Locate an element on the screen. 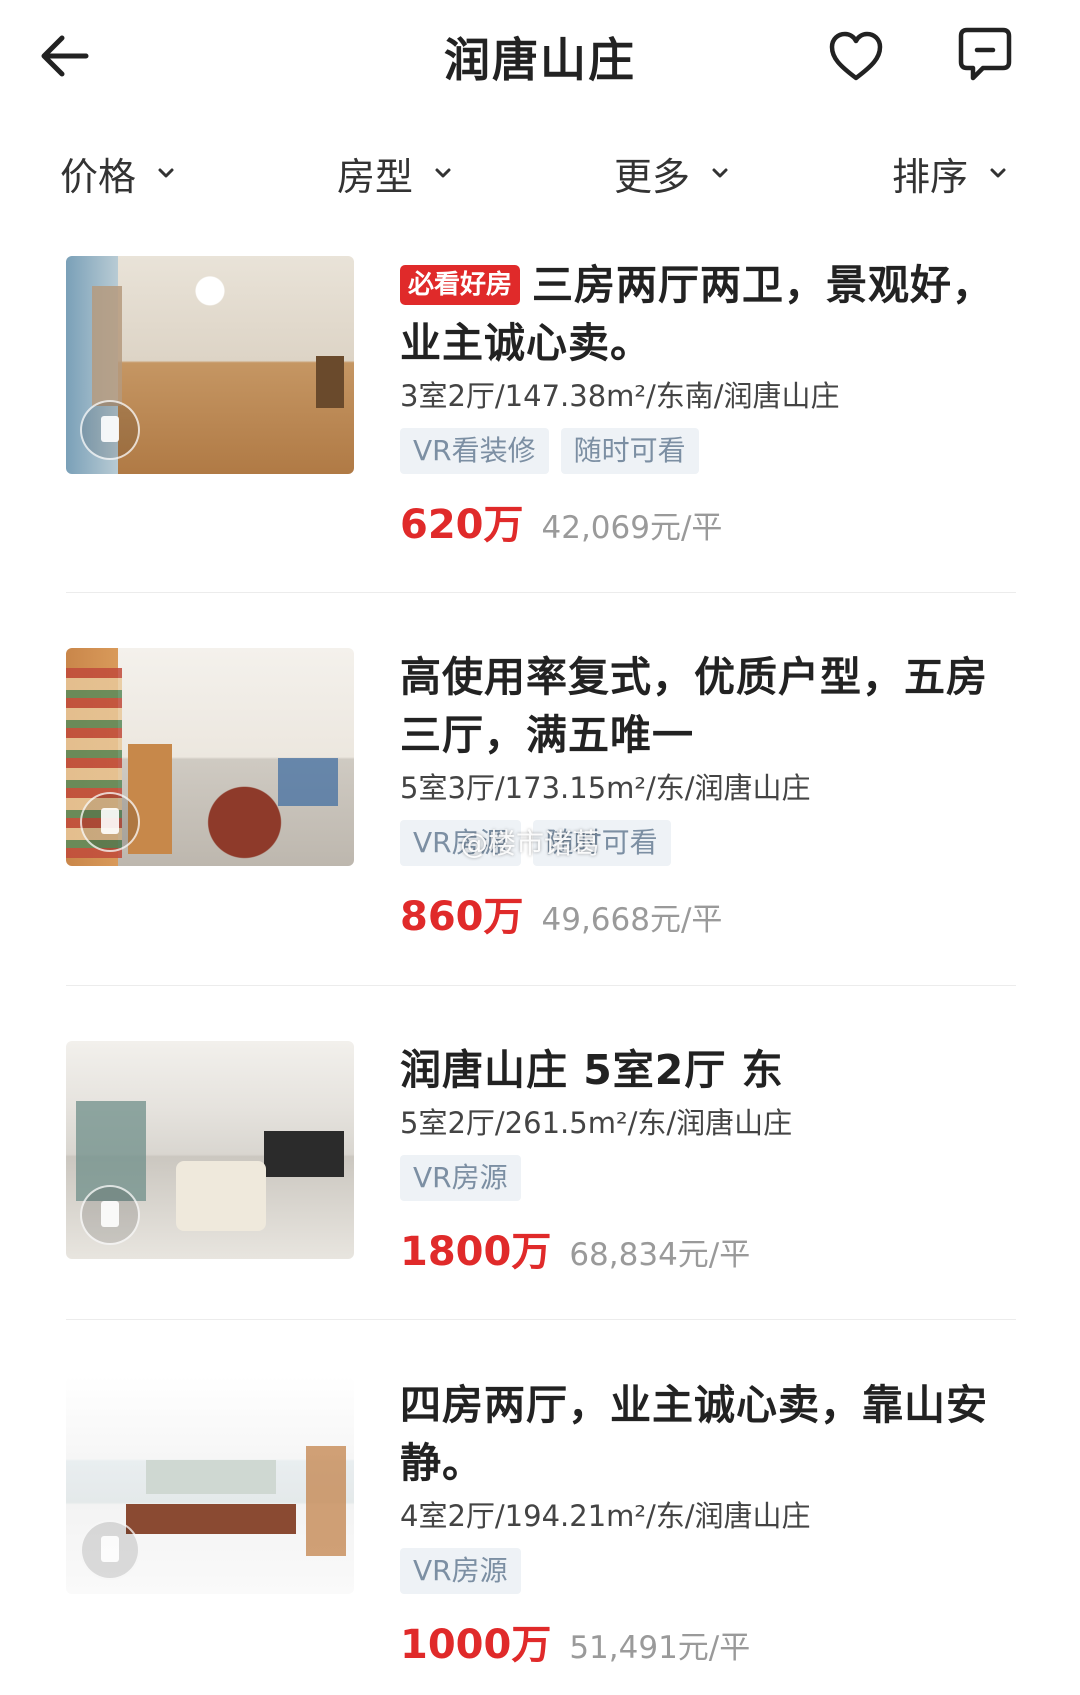  total-price: 860万 is located at coordinates (462, 917).